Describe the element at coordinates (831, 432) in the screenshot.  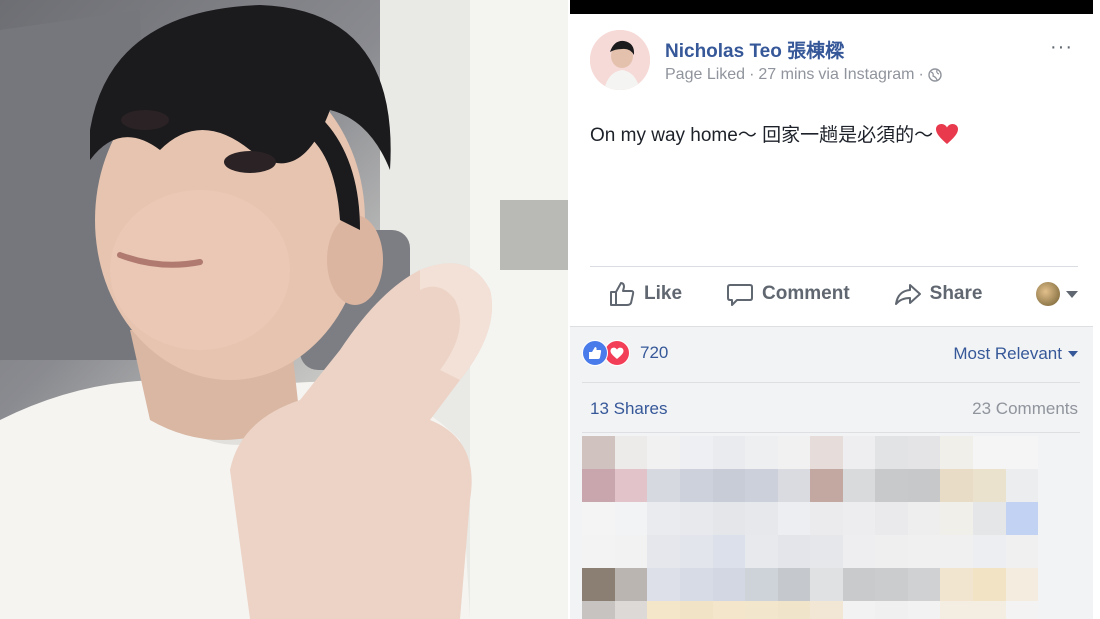
I see `stats-divider-bottom` at that location.